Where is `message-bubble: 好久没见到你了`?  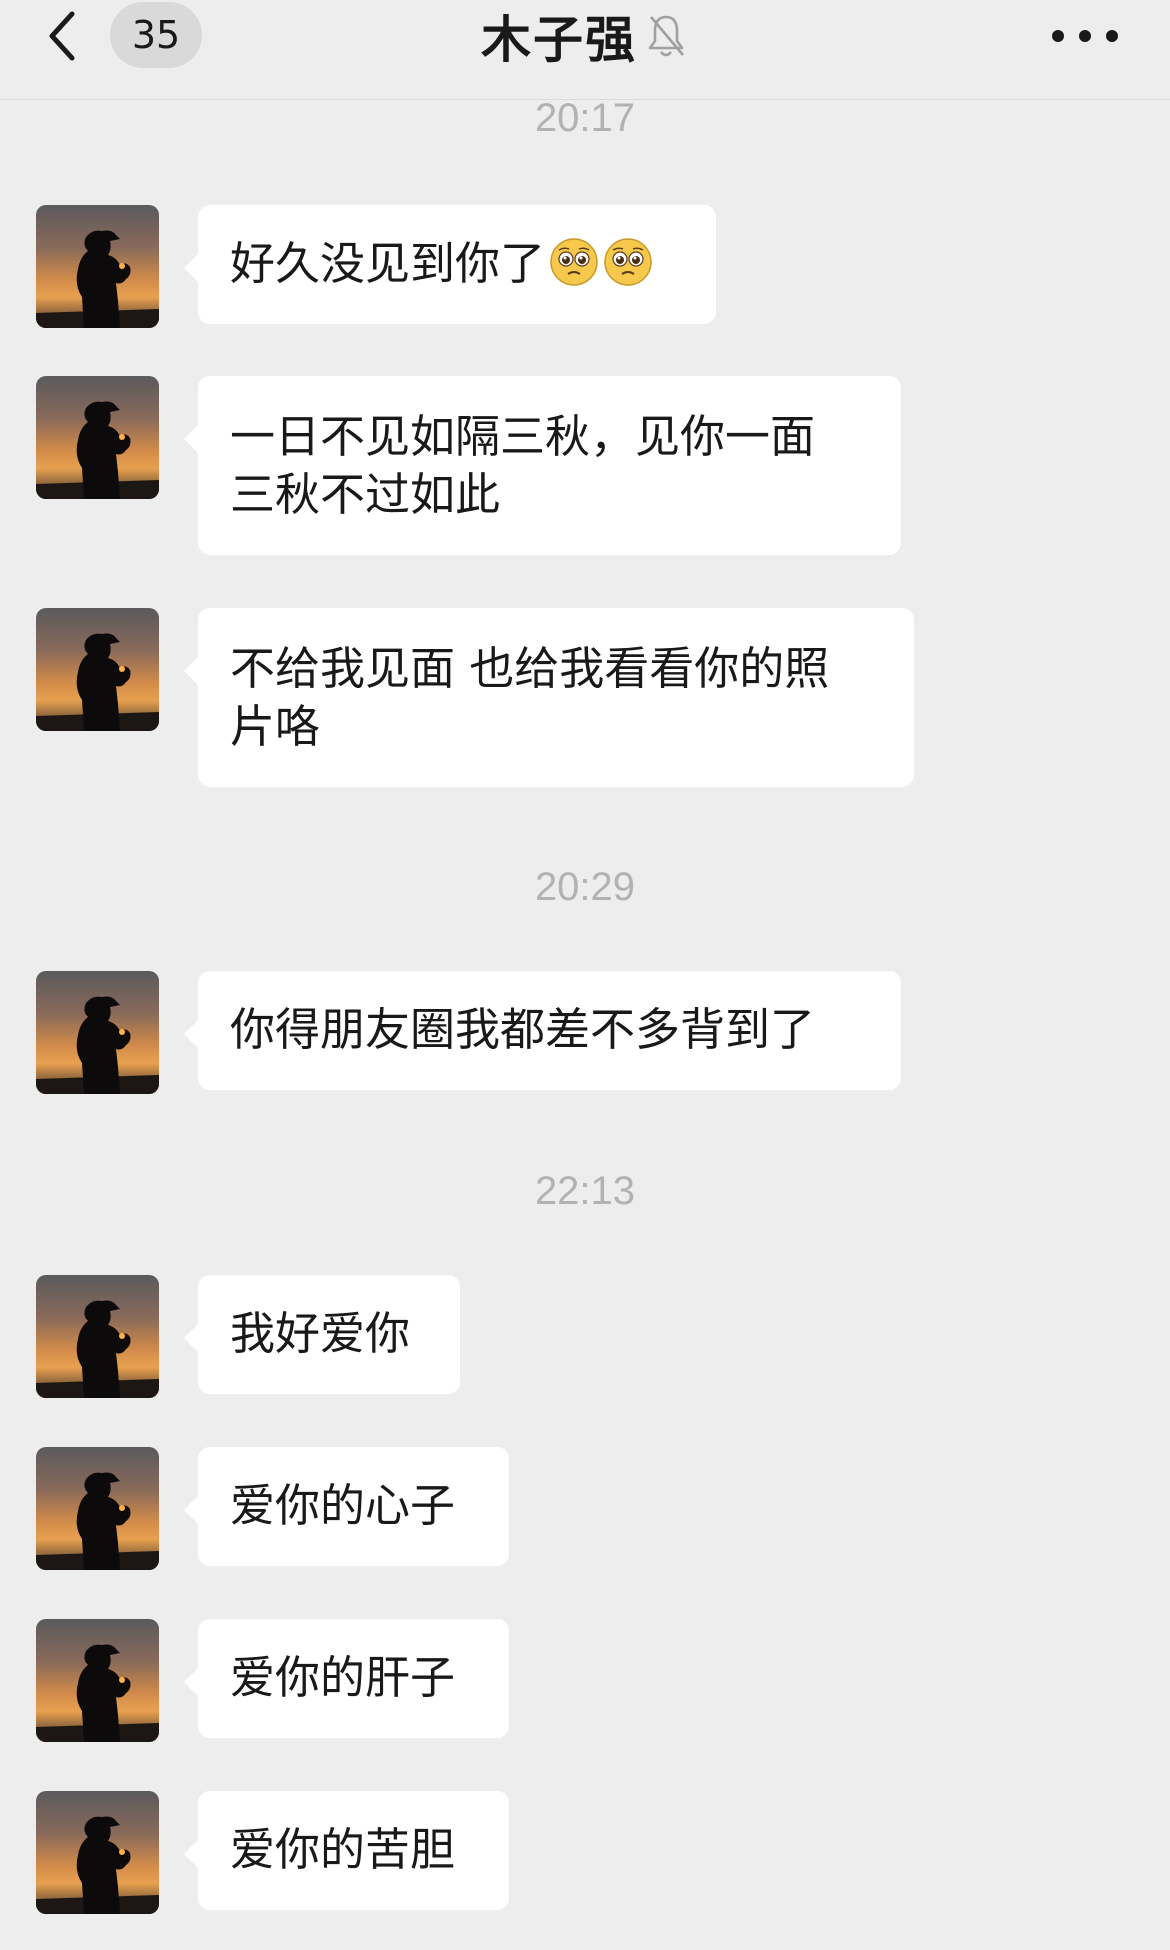
message-bubble: 好久没见到你了 is located at coordinates (450, 264).